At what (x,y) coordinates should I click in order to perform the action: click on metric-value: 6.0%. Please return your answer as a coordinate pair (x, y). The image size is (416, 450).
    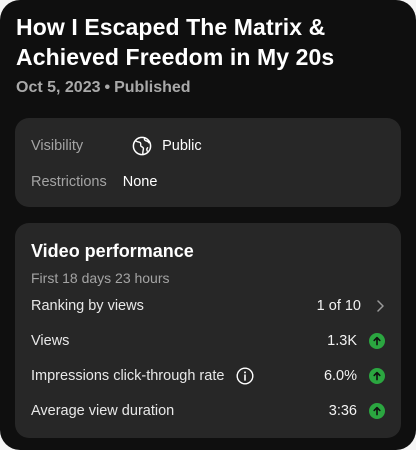
    Looking at the image, I should click on (340, 376).